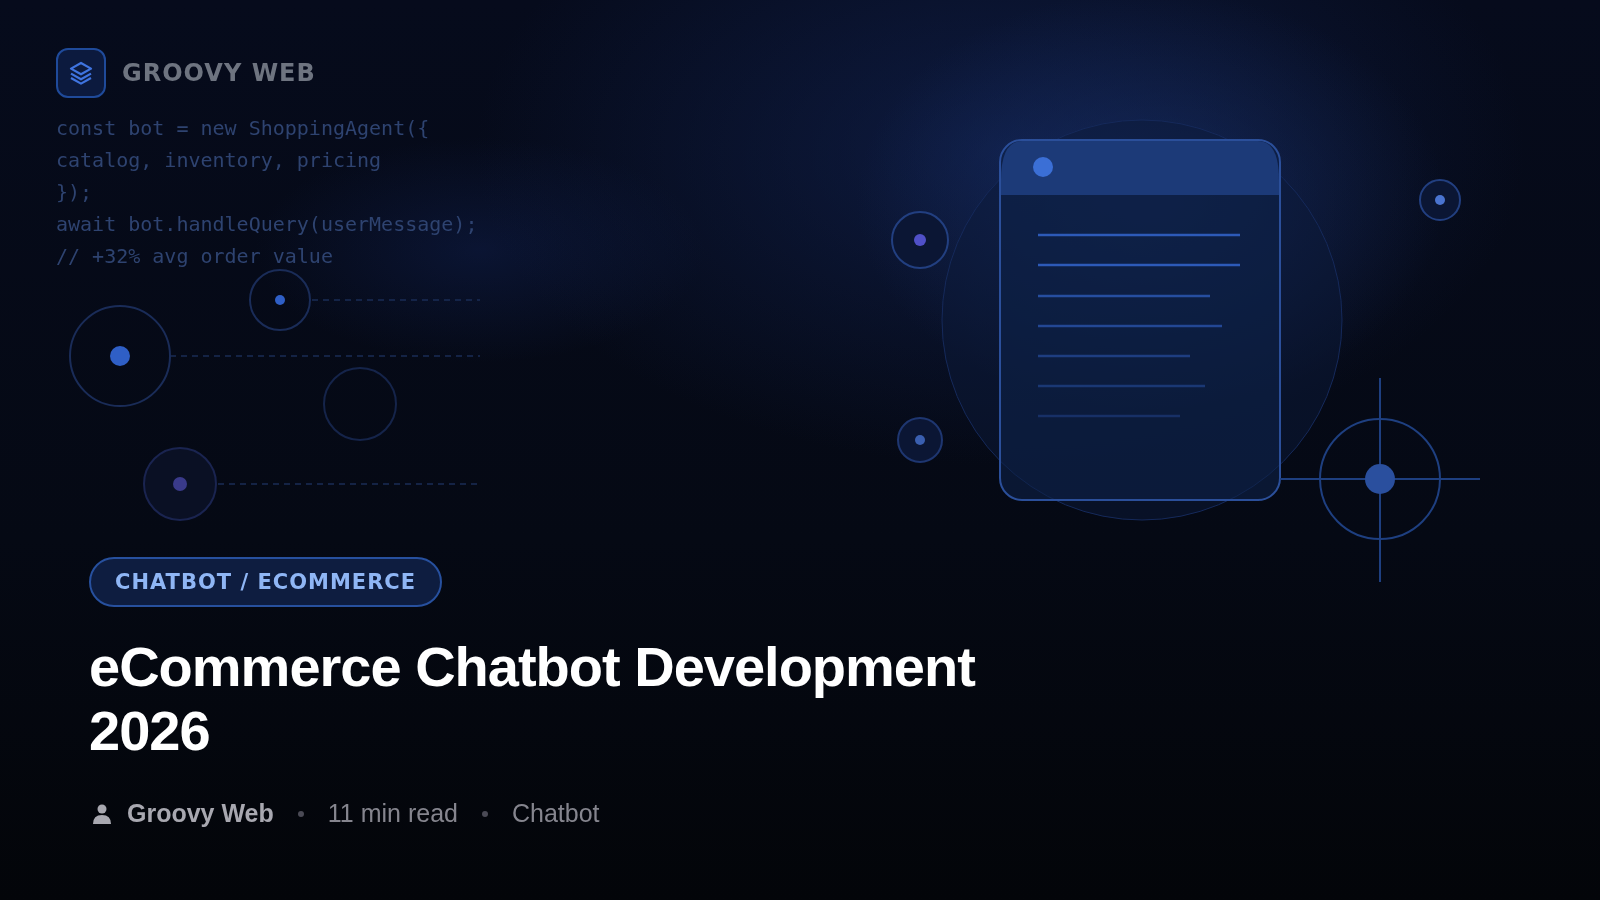 The height and width of the screenshot is (900, 1600). I want to click on logo-icon, so click(81, 73).